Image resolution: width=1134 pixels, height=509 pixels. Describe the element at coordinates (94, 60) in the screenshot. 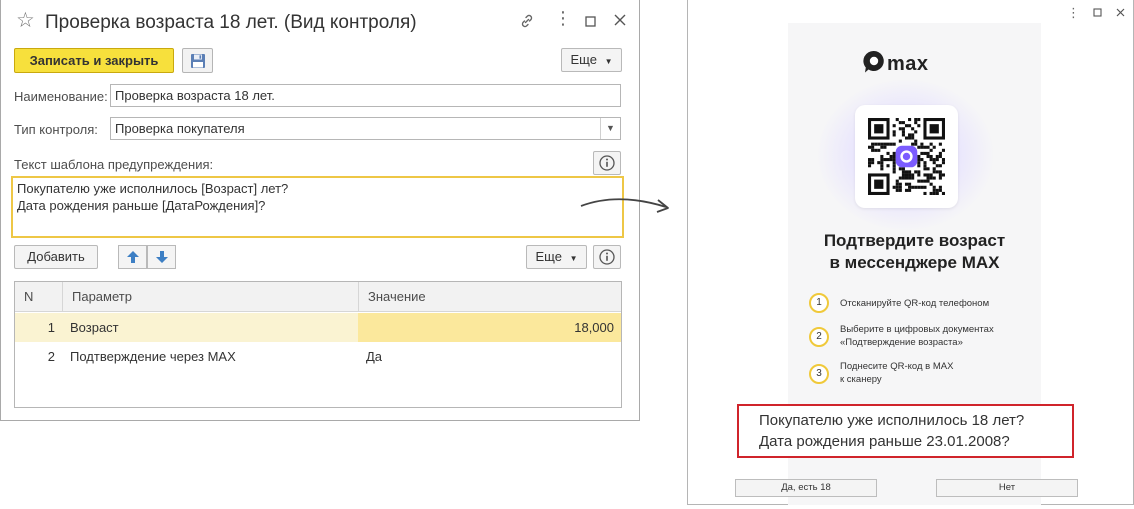

I see `write-and-close-button: Записать и закрыть` at that location.